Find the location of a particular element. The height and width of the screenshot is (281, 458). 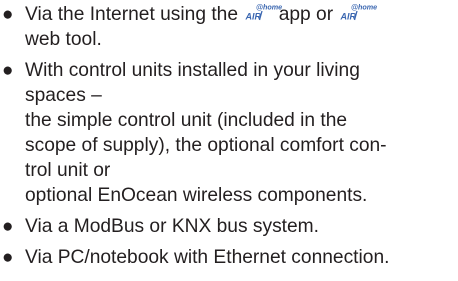

list-line: spaces – is located at coordinates (63, 95).